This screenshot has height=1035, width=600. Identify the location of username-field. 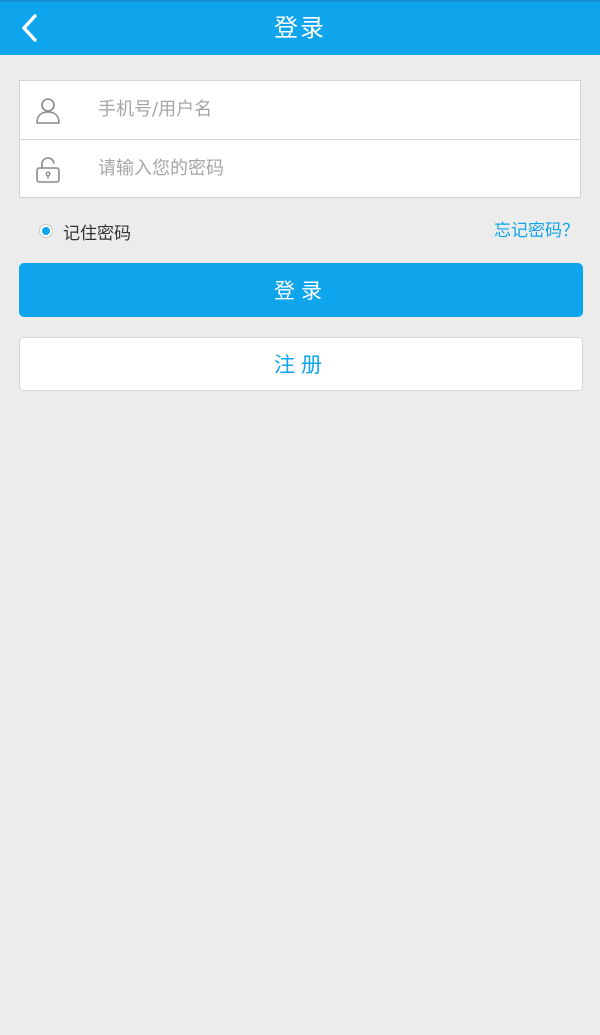
(300, 110).